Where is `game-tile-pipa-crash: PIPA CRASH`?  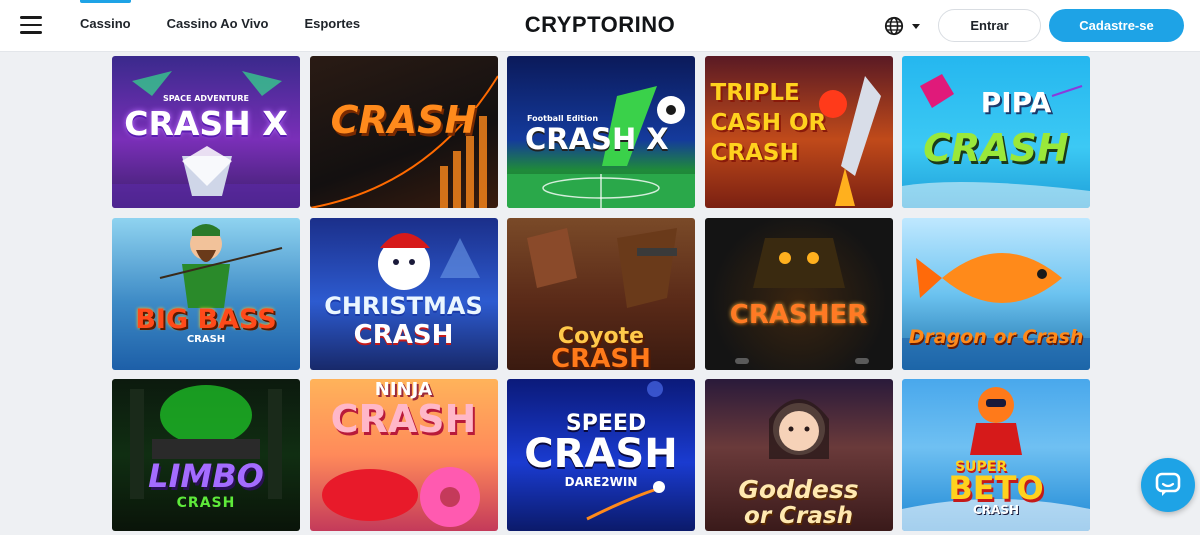 game-tile-pipa-crash: PIPA CRASH is located at coordinates (996, 132).